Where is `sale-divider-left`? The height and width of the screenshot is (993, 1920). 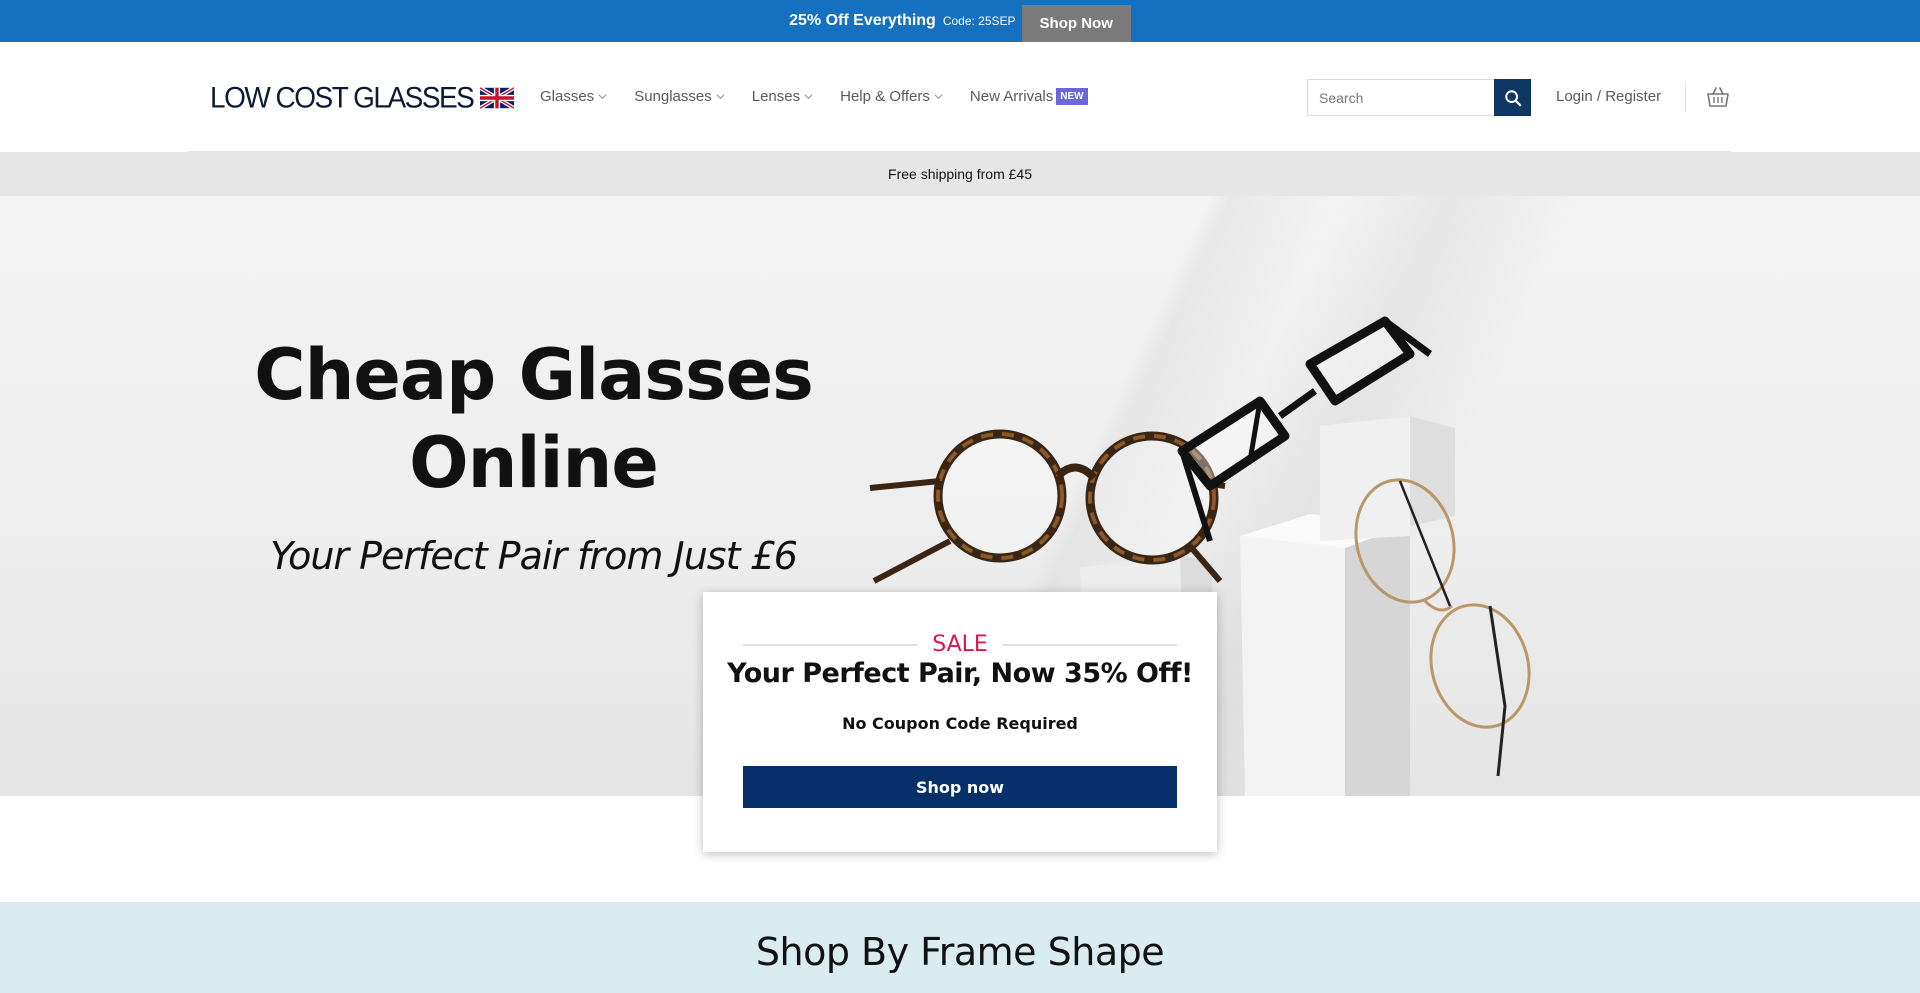 sale-divider-left is located at coordinates (831, 644).